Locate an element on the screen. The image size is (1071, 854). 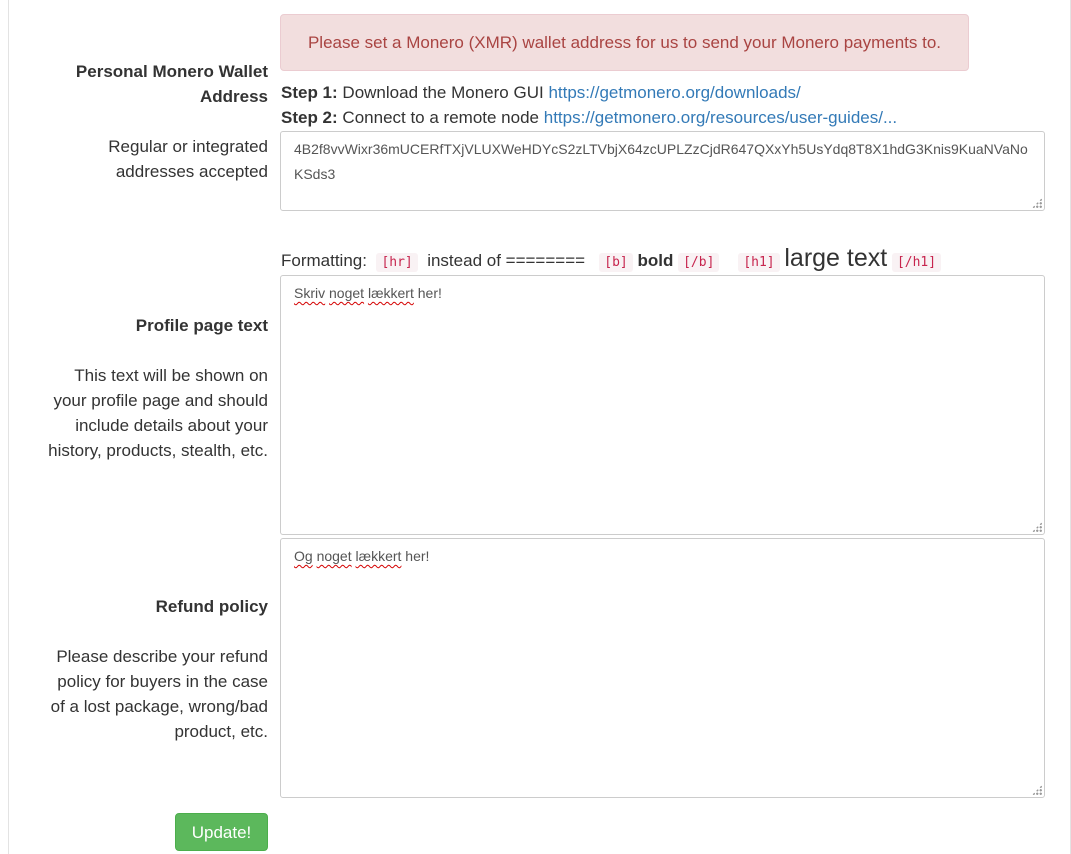
bold-open-tag: [b] is located at coordinates (616, 262).